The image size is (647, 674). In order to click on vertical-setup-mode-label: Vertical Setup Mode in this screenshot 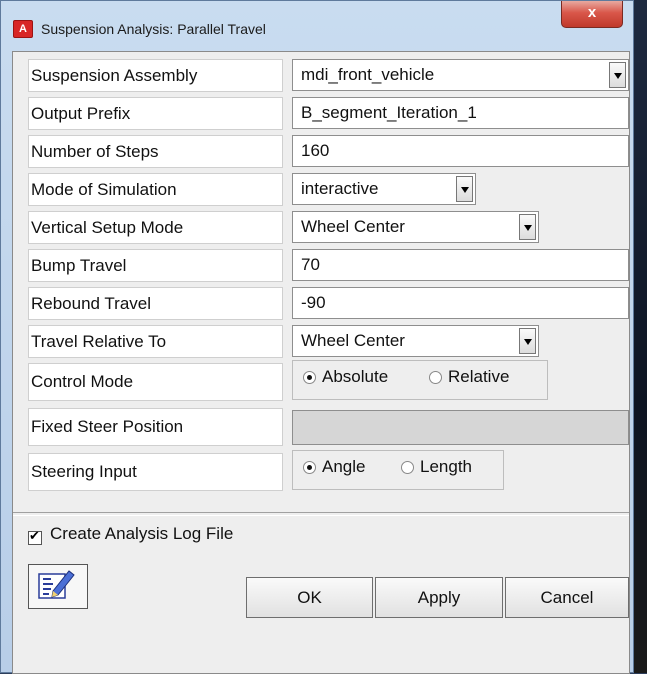, I will do `click(155, 227)`.